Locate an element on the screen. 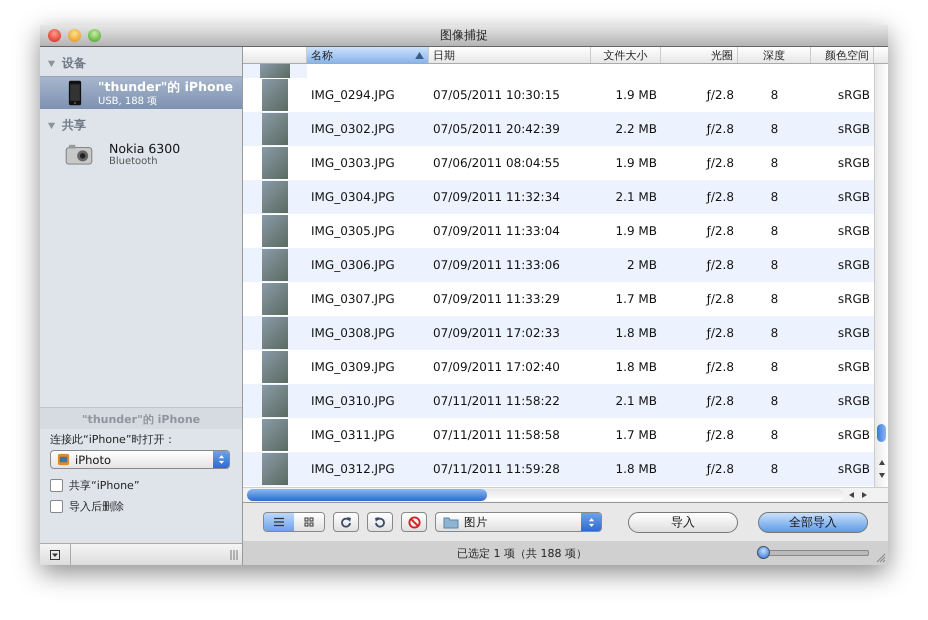 The height and width of the screenshot is (620, 928). rotate-left-button is located at coordinates (380, 522).